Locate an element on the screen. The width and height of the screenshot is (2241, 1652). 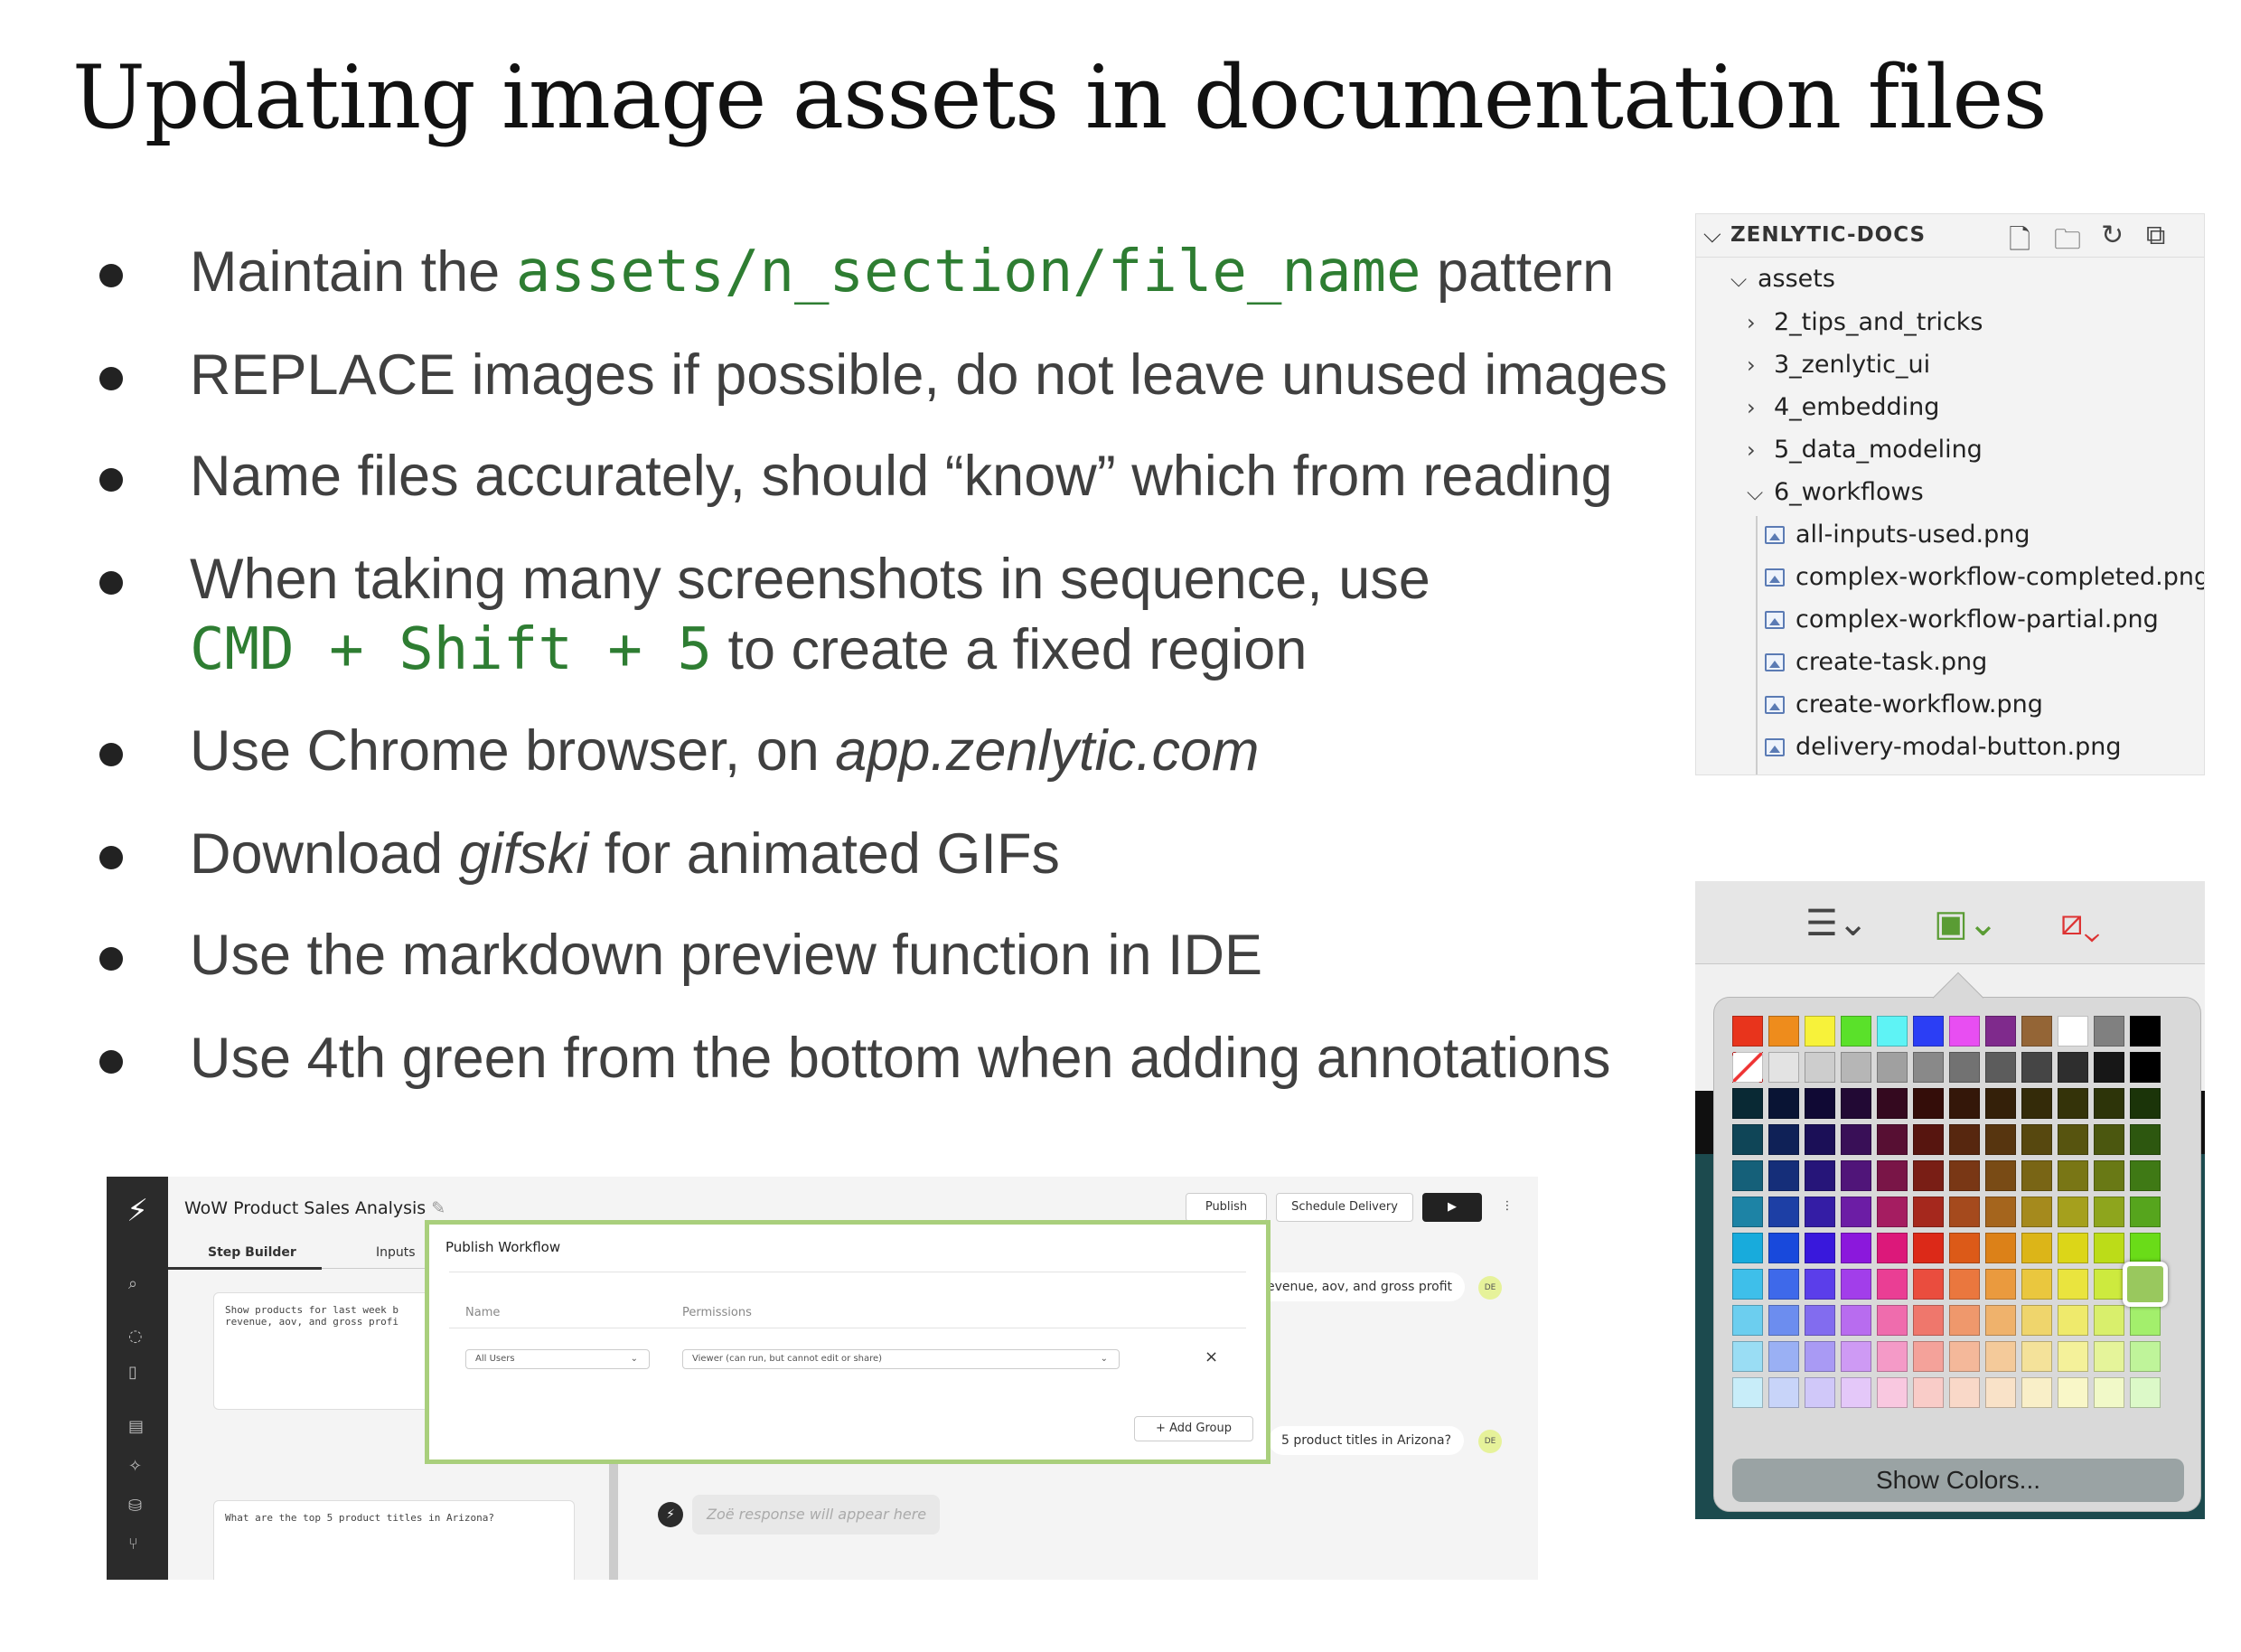
dashboard-icon: ▤ is located at coordinates (136, 1426).